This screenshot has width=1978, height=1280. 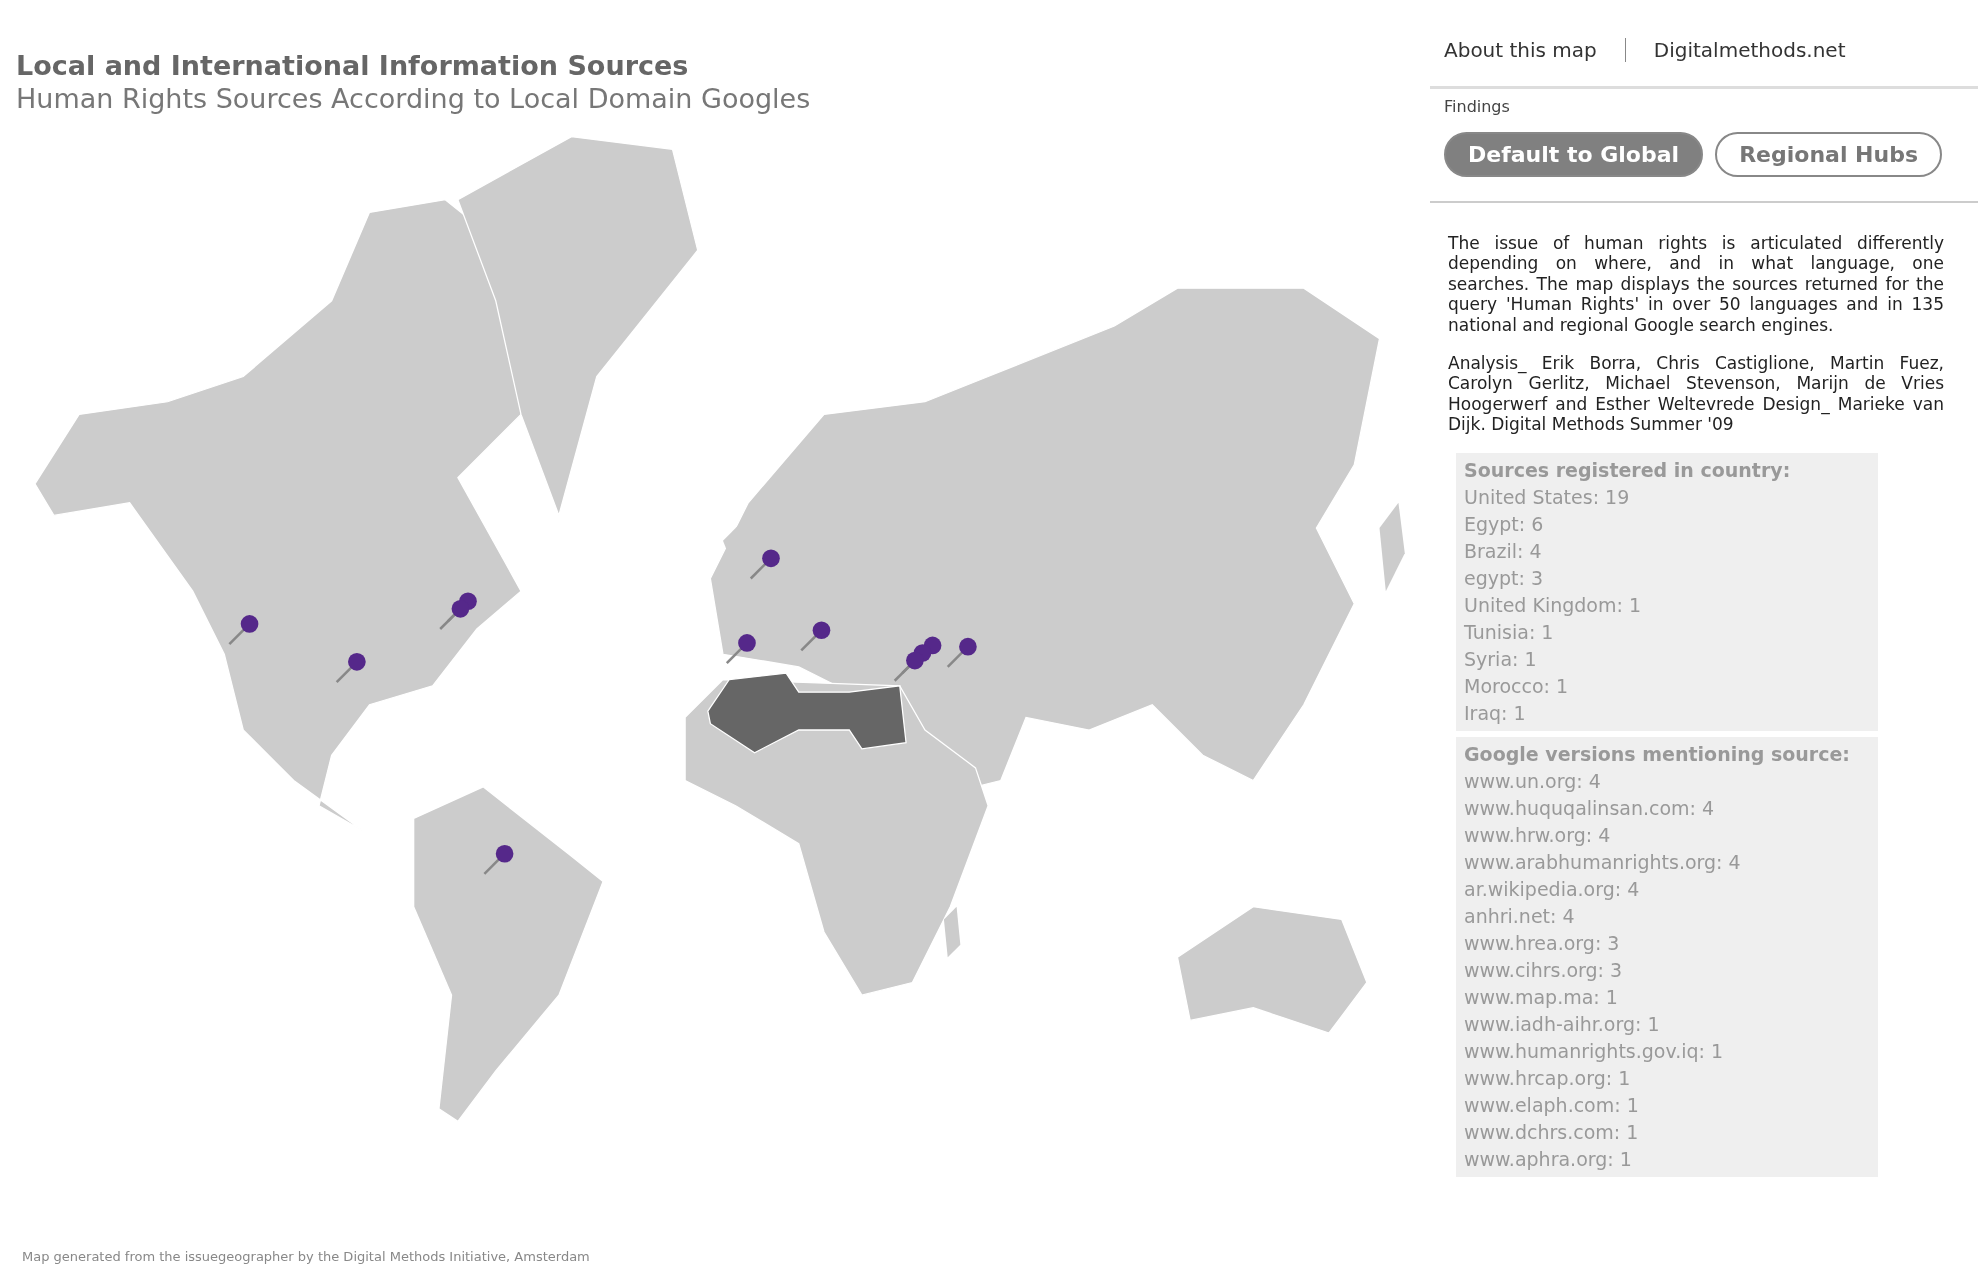 What do you see at coordinates (1541, 997) in the screenshot?
I see `source-count: www.map.ma: 1` at bounding box center [1541, 997].